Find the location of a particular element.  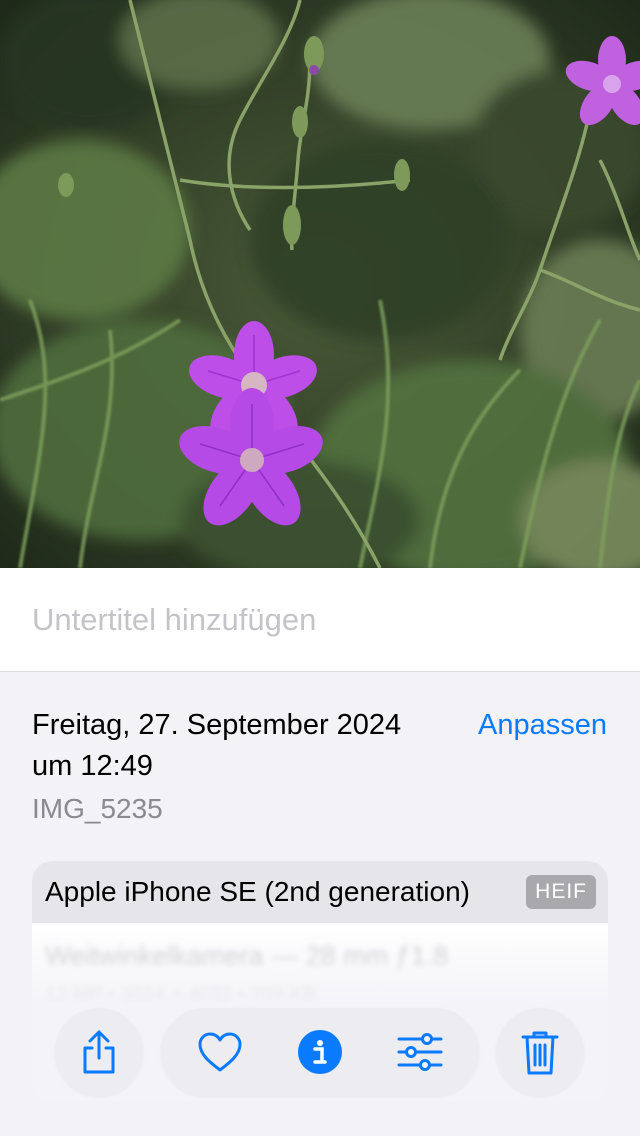

trash-icon is located at coordinates (540, 1052).